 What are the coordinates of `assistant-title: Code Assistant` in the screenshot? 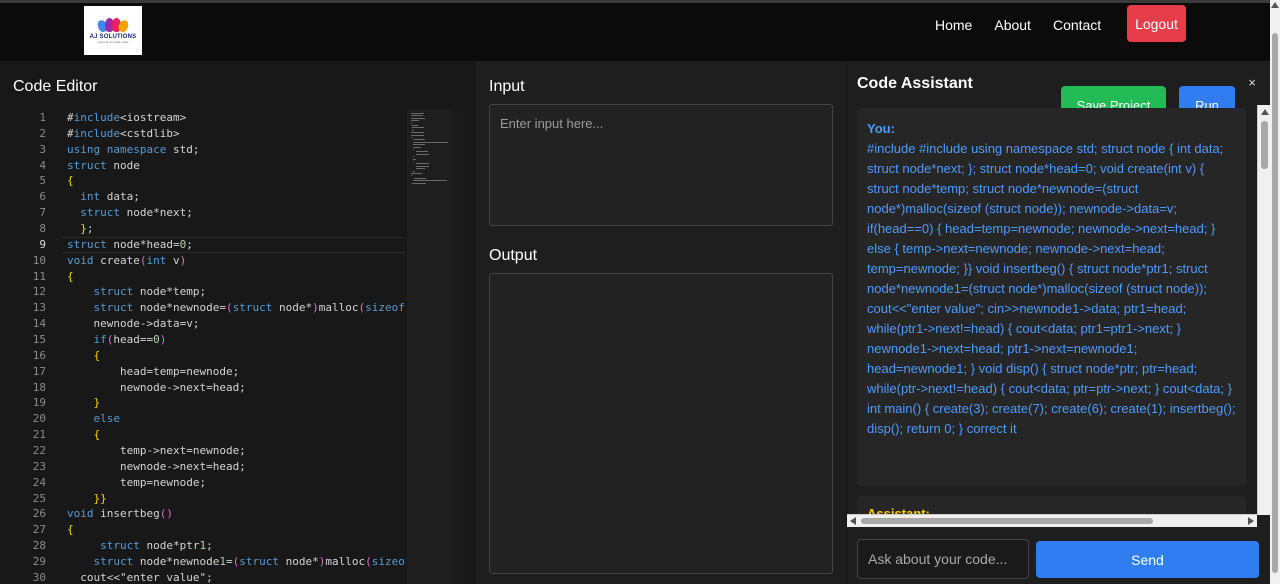 It's located at (915, 83).